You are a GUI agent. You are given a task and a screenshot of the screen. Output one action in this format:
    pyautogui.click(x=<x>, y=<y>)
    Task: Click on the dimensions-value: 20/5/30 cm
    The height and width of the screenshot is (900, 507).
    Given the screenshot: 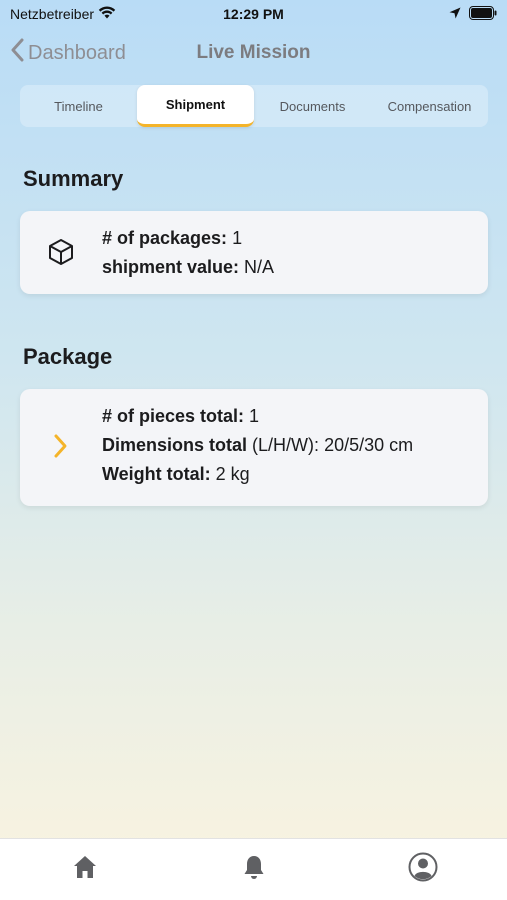 What is the action you would take?
    pyautogui.click(x=369, y=445)
    